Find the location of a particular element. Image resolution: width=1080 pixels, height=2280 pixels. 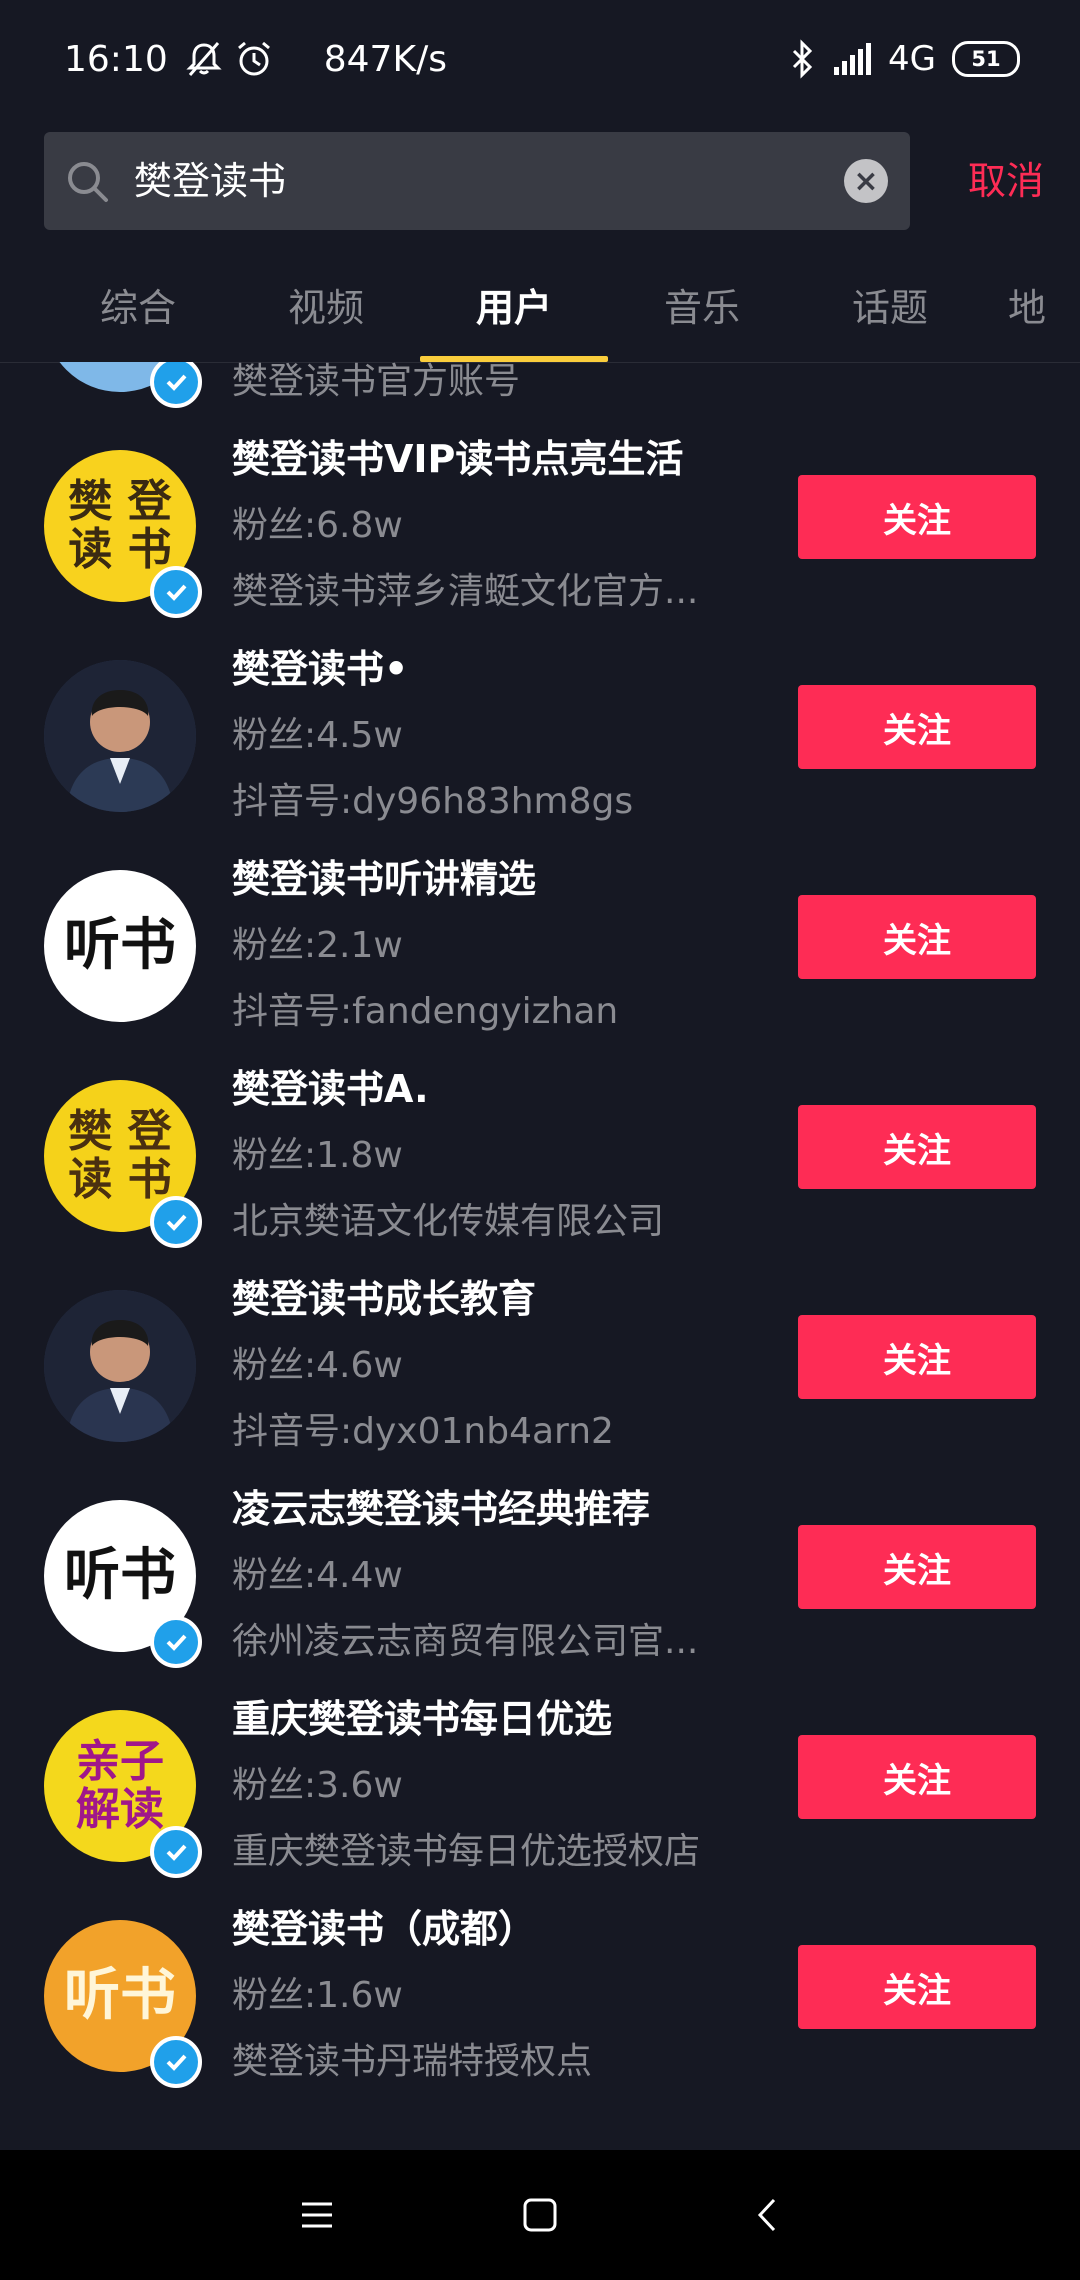

user-desc: 重庆樊登读书每日优选授权店 is located at coordinates (466, 1851).